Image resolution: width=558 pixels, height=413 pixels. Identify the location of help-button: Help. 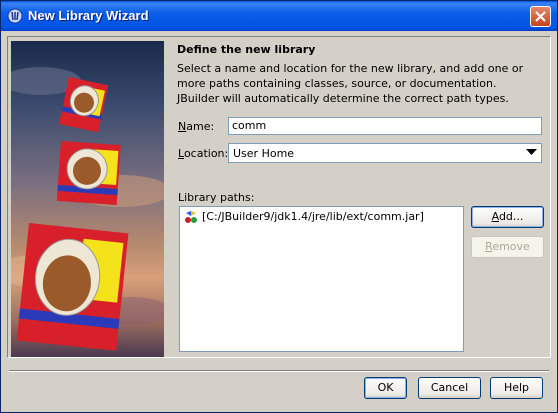
(516, 388).